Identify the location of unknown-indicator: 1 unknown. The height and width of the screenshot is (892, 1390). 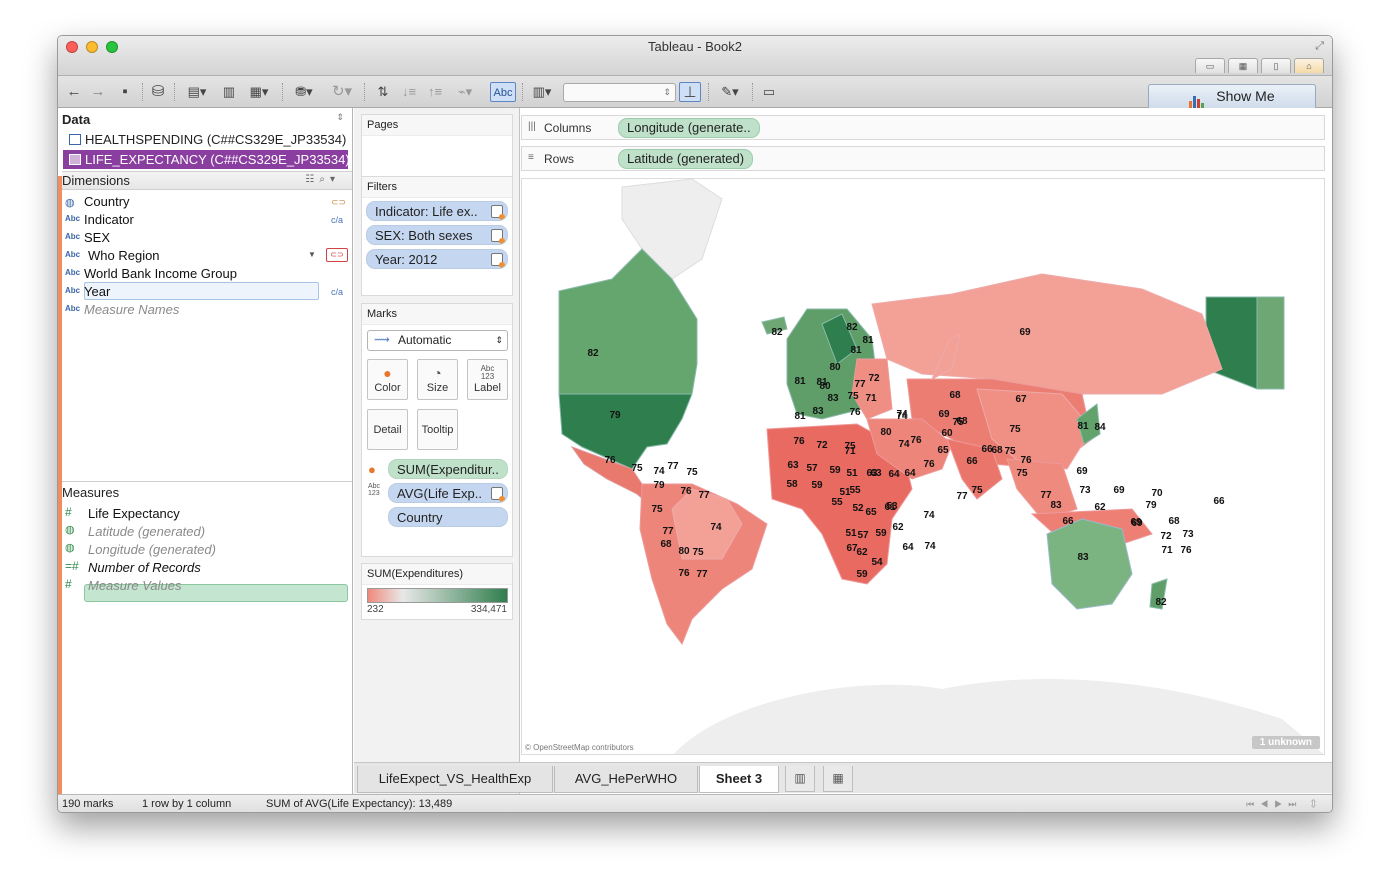
(1285, 742).